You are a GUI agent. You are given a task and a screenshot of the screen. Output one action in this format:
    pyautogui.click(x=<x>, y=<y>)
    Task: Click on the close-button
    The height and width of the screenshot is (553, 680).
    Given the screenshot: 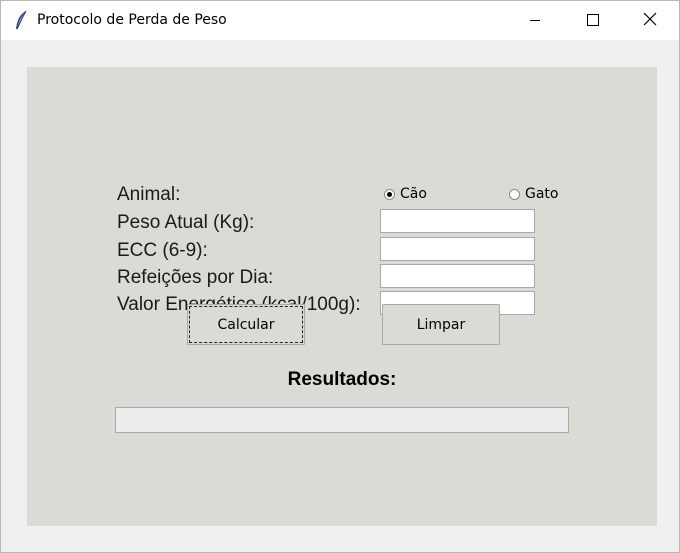 What is the action you would take?
    pyautogui.click(x=650, y=20)
    